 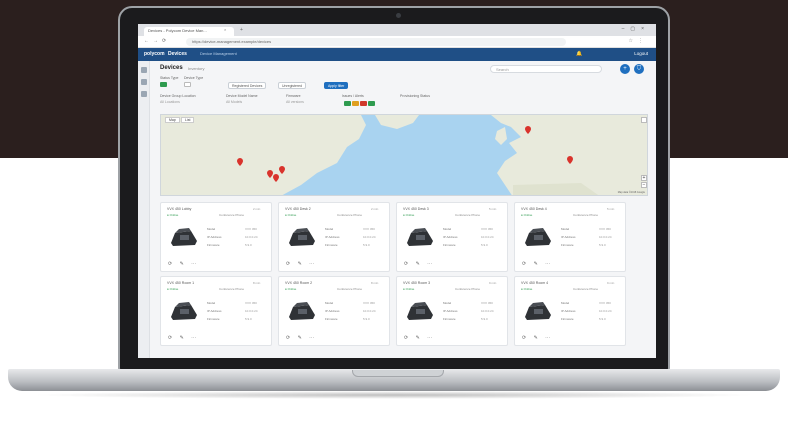 I want to click on device-name: VVX 450 Desk 2, so click(x=298, y=209).